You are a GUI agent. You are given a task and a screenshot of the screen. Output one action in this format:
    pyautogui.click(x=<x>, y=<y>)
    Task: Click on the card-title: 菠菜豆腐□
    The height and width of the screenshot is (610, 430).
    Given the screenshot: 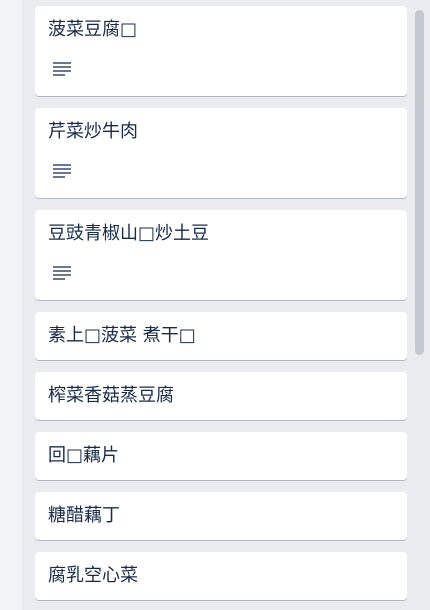 What is the action you would take?
    pyautogui.click(x=93, y=29)
    